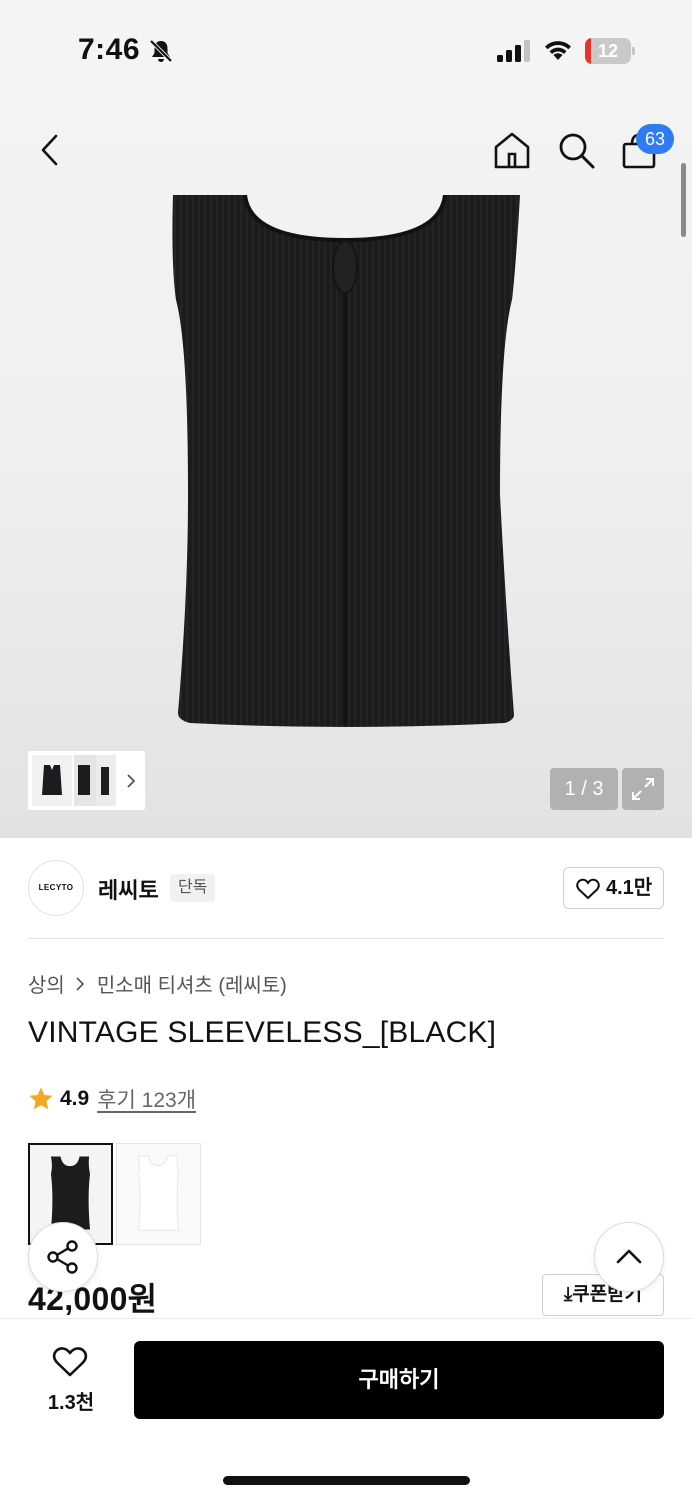 The image size is (692, 1500). What do you see at coordinates (86, 780) in the screenshot?
I see `thumbnail-strip` at bounding box center [86, 780].